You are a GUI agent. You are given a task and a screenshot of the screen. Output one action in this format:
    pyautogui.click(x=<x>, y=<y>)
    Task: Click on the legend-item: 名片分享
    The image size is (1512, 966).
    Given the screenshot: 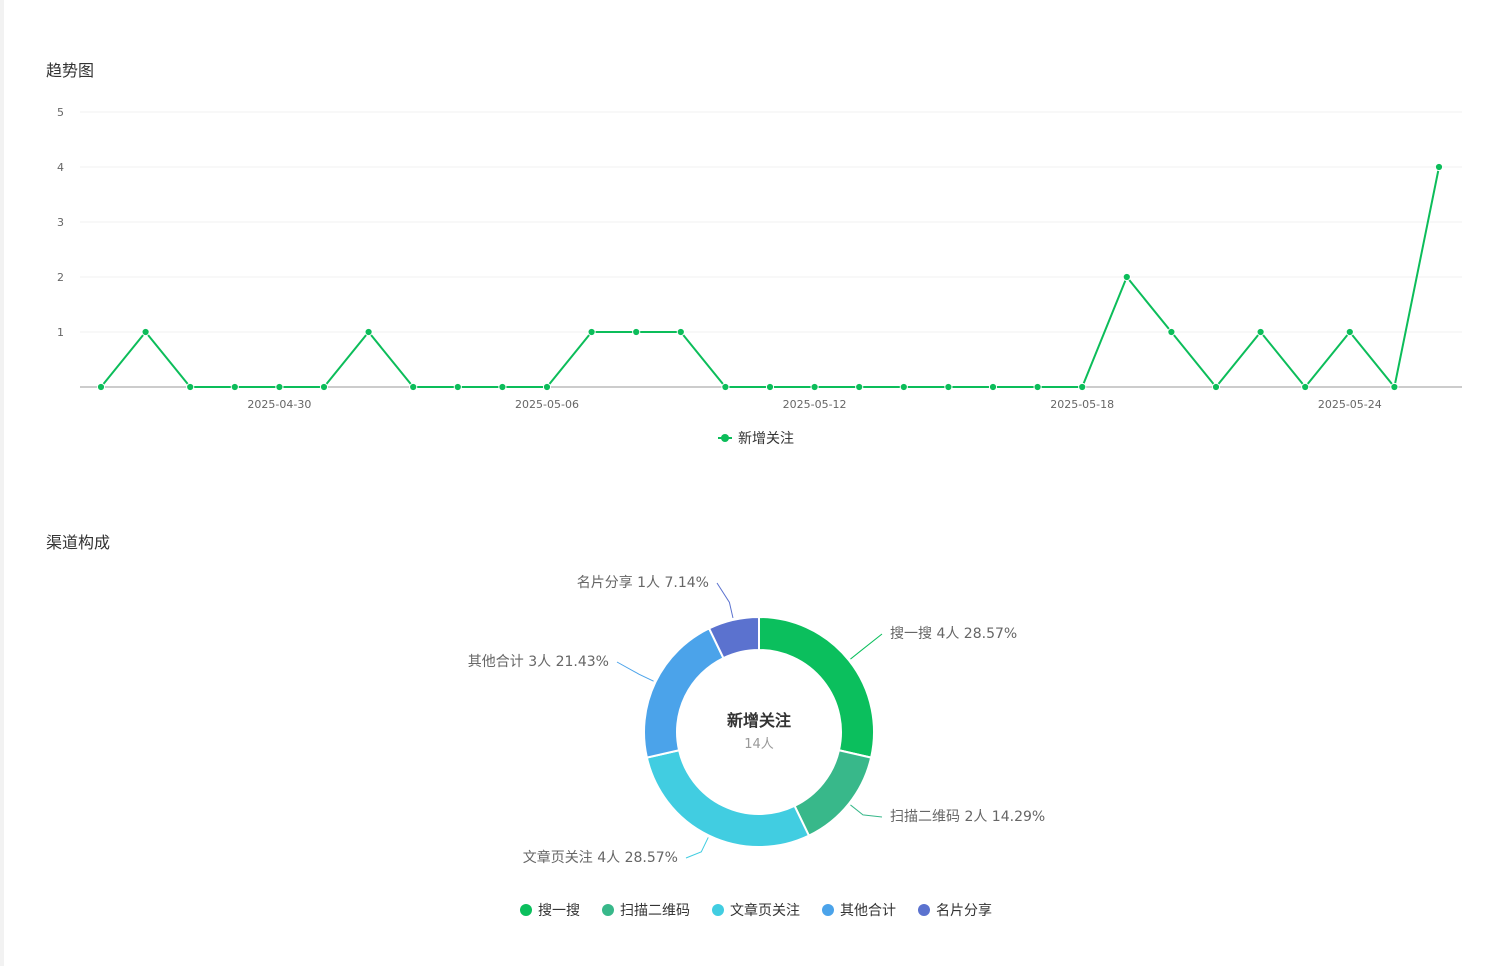 What is the action you would take?
    pyautogui.click(x=955, y=910)
    